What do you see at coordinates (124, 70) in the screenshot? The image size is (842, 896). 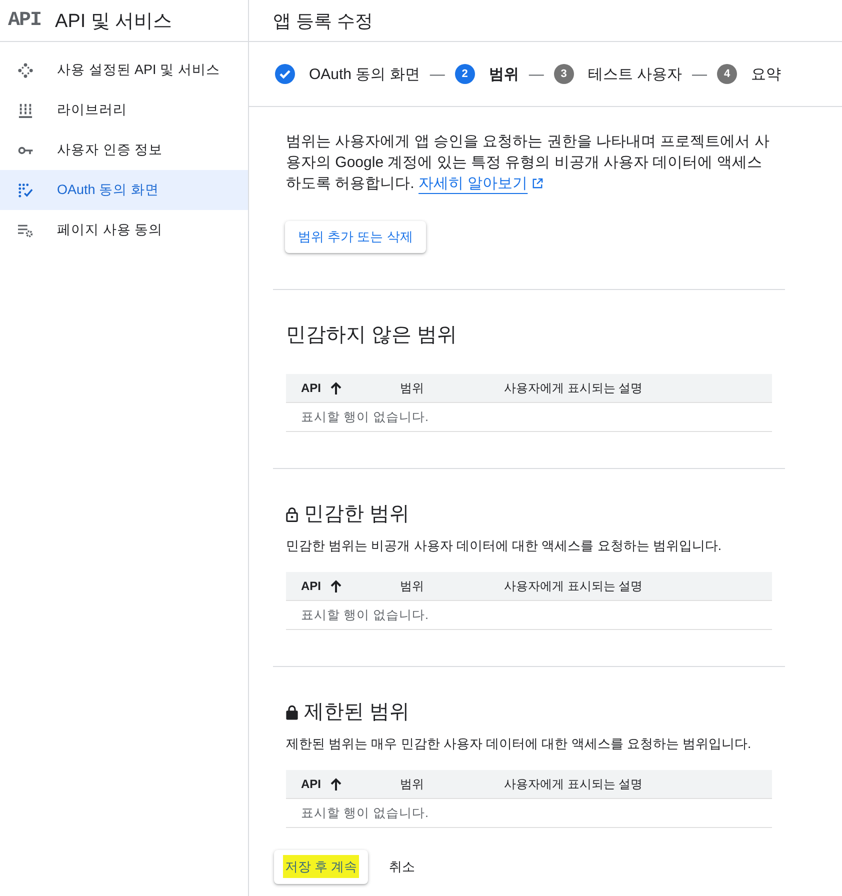 I see `sidebar-item: 사용 설정된 API 및 서비스` at bounding box center [124, 70].